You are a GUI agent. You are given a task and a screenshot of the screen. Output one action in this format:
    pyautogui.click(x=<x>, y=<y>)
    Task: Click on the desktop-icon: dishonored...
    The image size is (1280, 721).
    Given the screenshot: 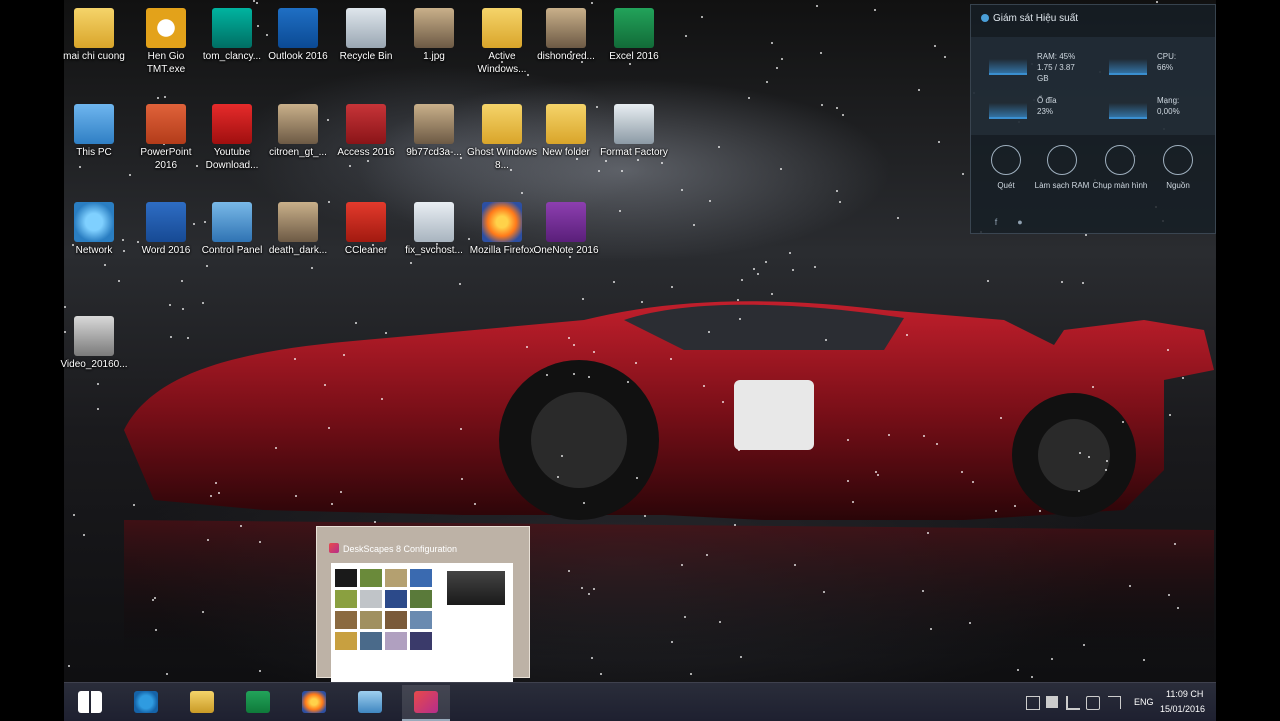 What is the action you would take?
    pyautogui.click(x=566, y=35)
    